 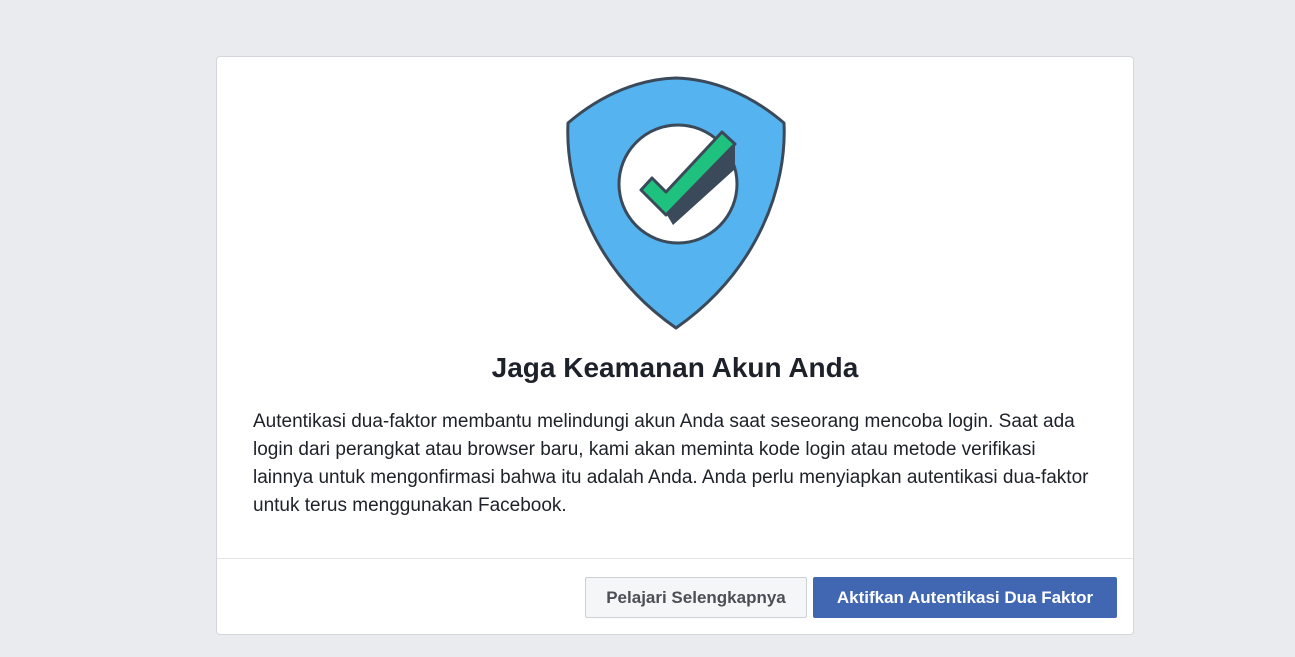 What do you see at coordinates (676, 203) in the screenshot?
I see `shield-check-icon` at bounding box center [676, 203].